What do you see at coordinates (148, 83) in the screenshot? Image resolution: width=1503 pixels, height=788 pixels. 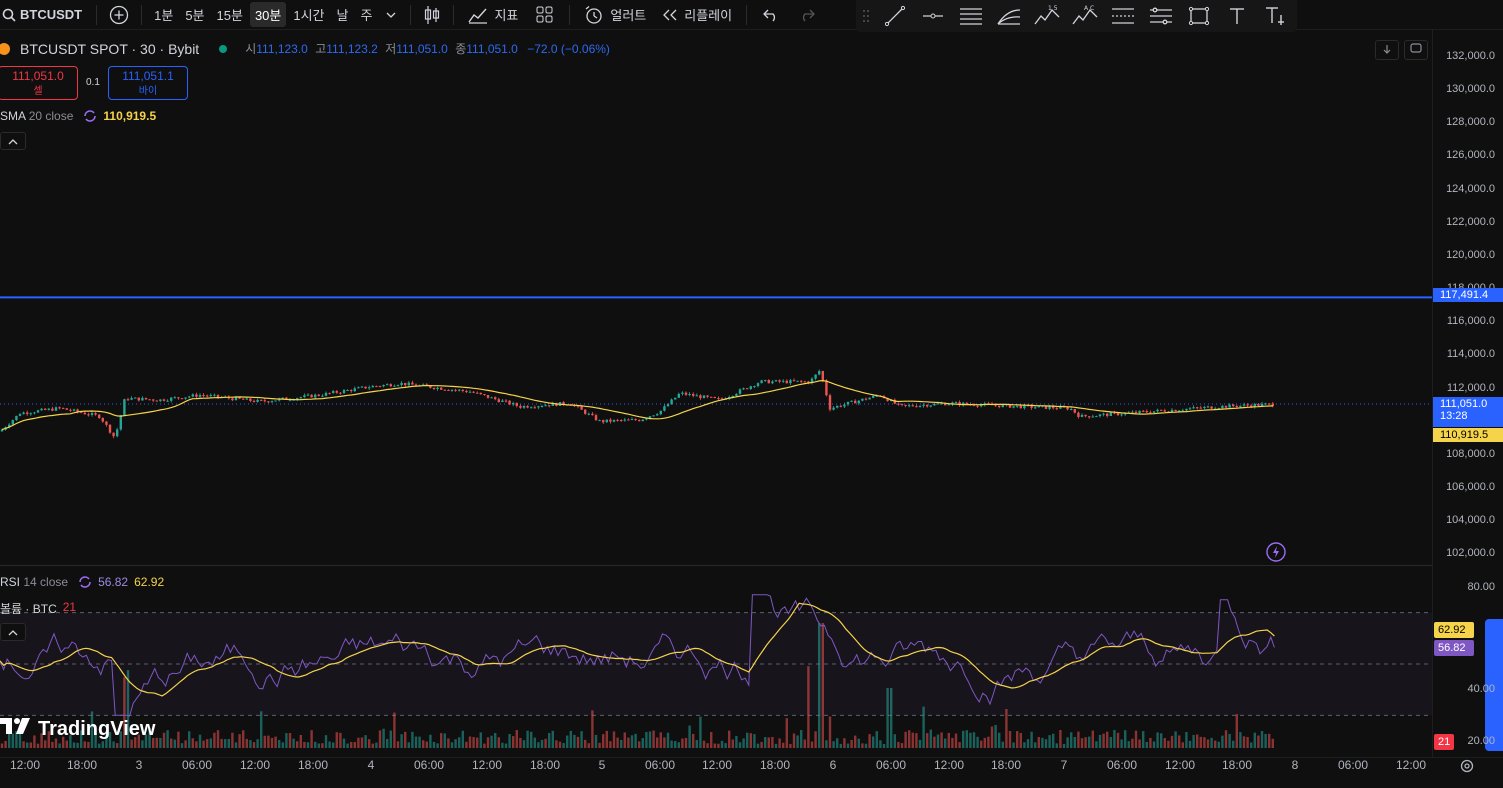 I see `buy-button: 111,051.1 바이` at bounding box center [148, 83].